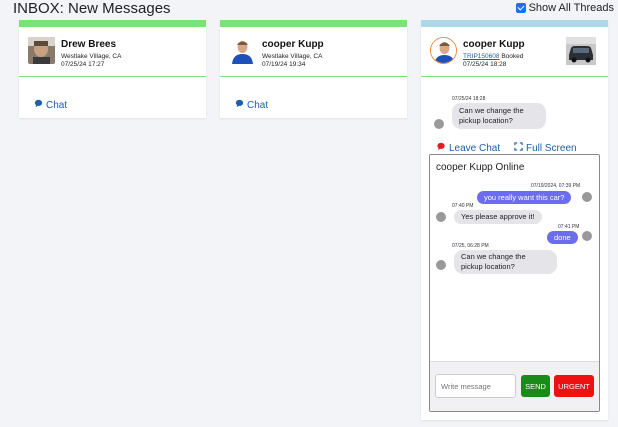 The width and height of the screenshot is (618, 427). I want to click on message-outgoing: you really want this car?, so click(524, 197).